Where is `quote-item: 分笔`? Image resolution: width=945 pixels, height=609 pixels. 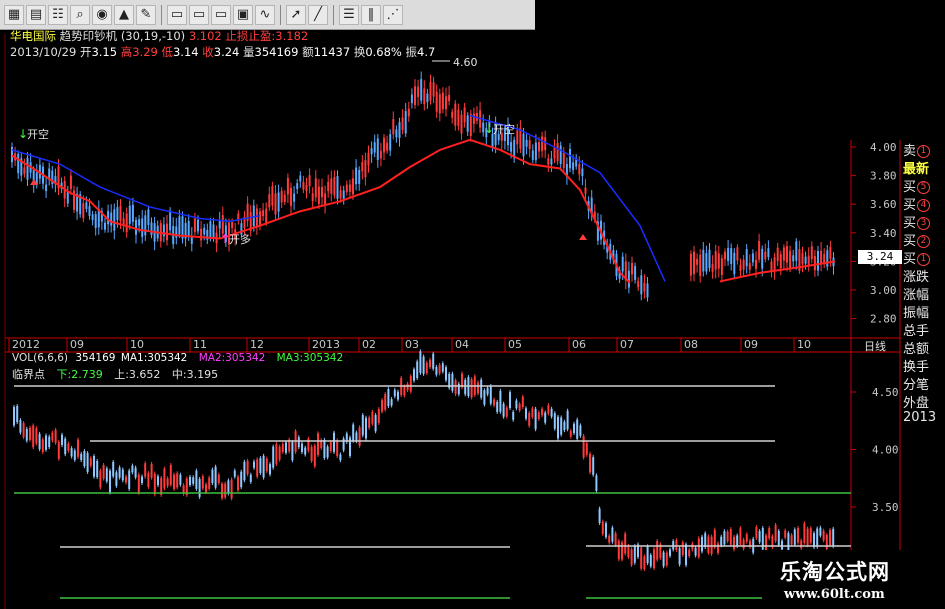
quote-item: 分笔 is located at coordinates (924, 383).